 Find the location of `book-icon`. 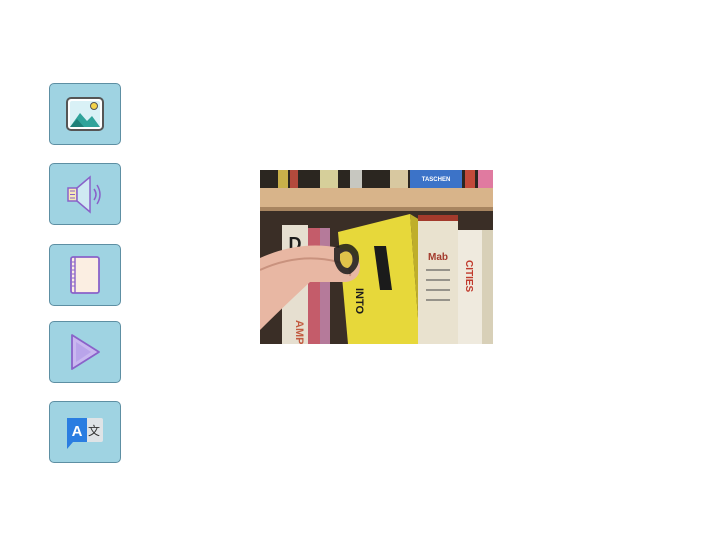

book-icon is located at coordinates (85, 275).